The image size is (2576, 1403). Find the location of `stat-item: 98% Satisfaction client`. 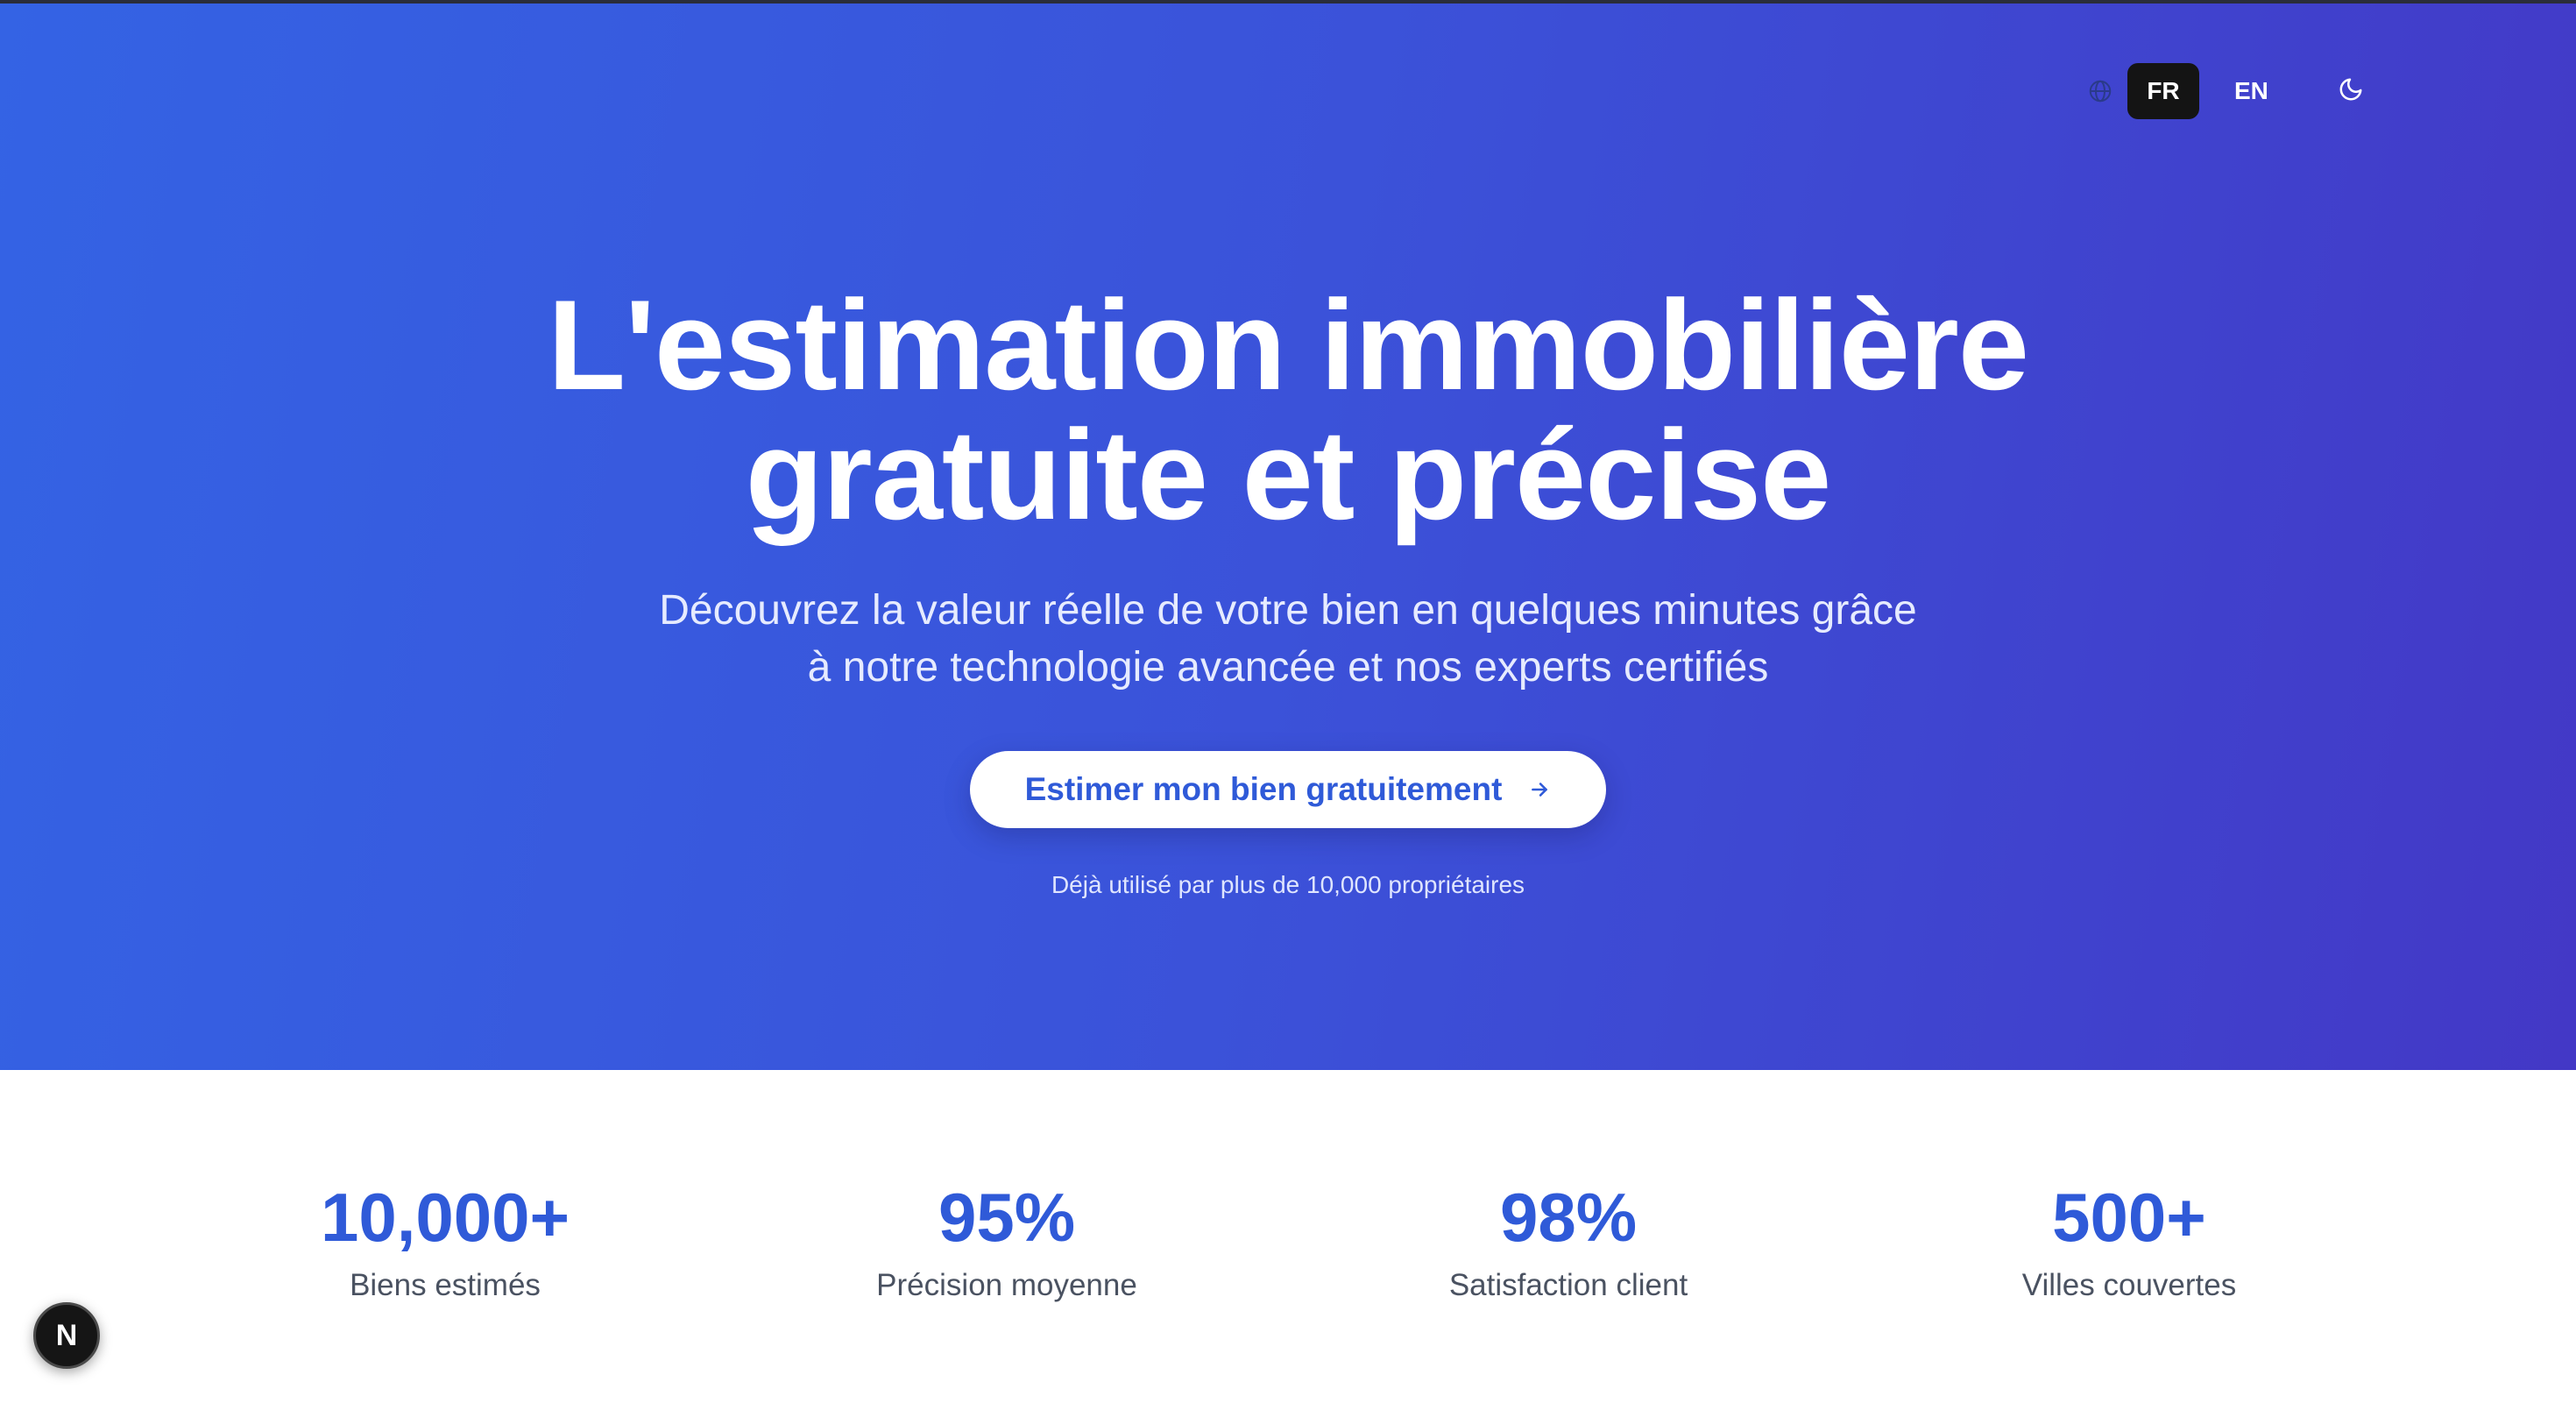

stat-item: 98% Satisfaction client is located at coordinates (1568, 1239).